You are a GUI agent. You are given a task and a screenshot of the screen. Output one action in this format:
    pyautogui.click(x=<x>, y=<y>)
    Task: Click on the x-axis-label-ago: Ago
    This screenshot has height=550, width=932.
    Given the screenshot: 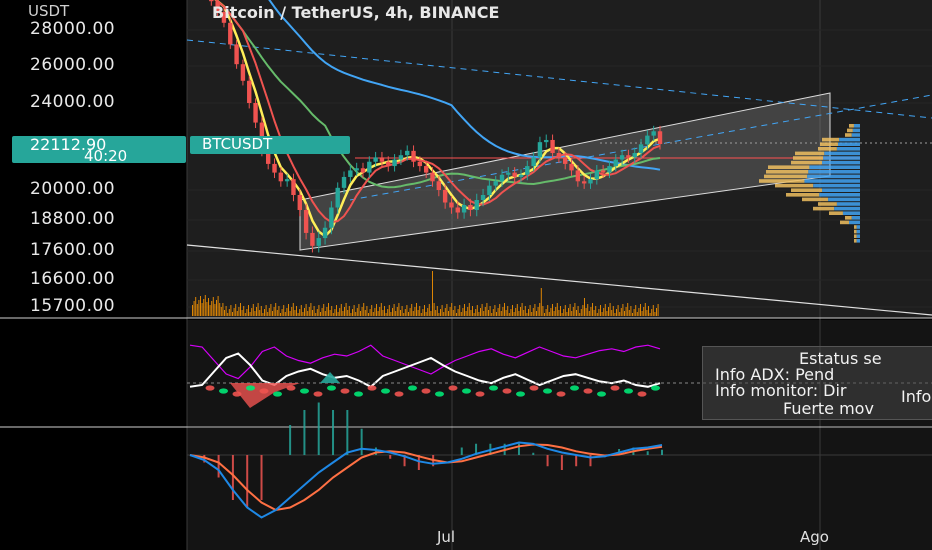 What is the action you would take?
    pyautogui.click(x=814, y=537)
    